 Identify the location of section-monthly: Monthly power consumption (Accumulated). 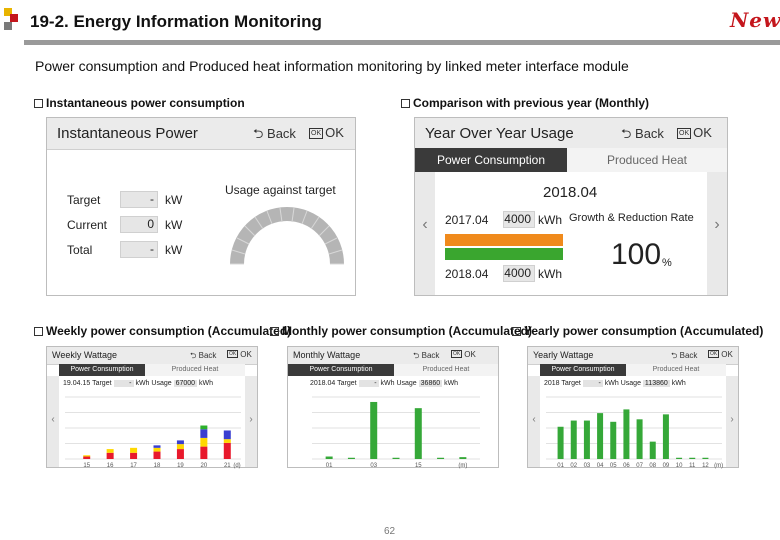
(401, 331).